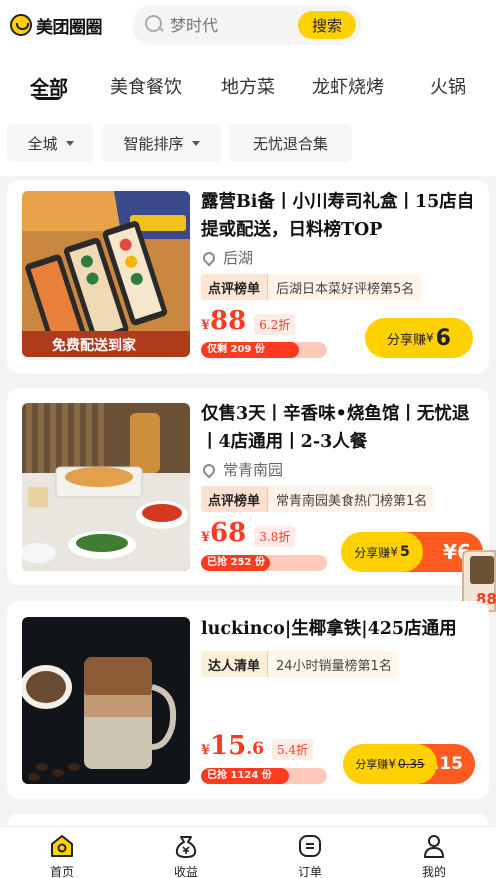  Describe the element at coordinates (155, 25) in the screenshot. I see `search-icon` at that location.